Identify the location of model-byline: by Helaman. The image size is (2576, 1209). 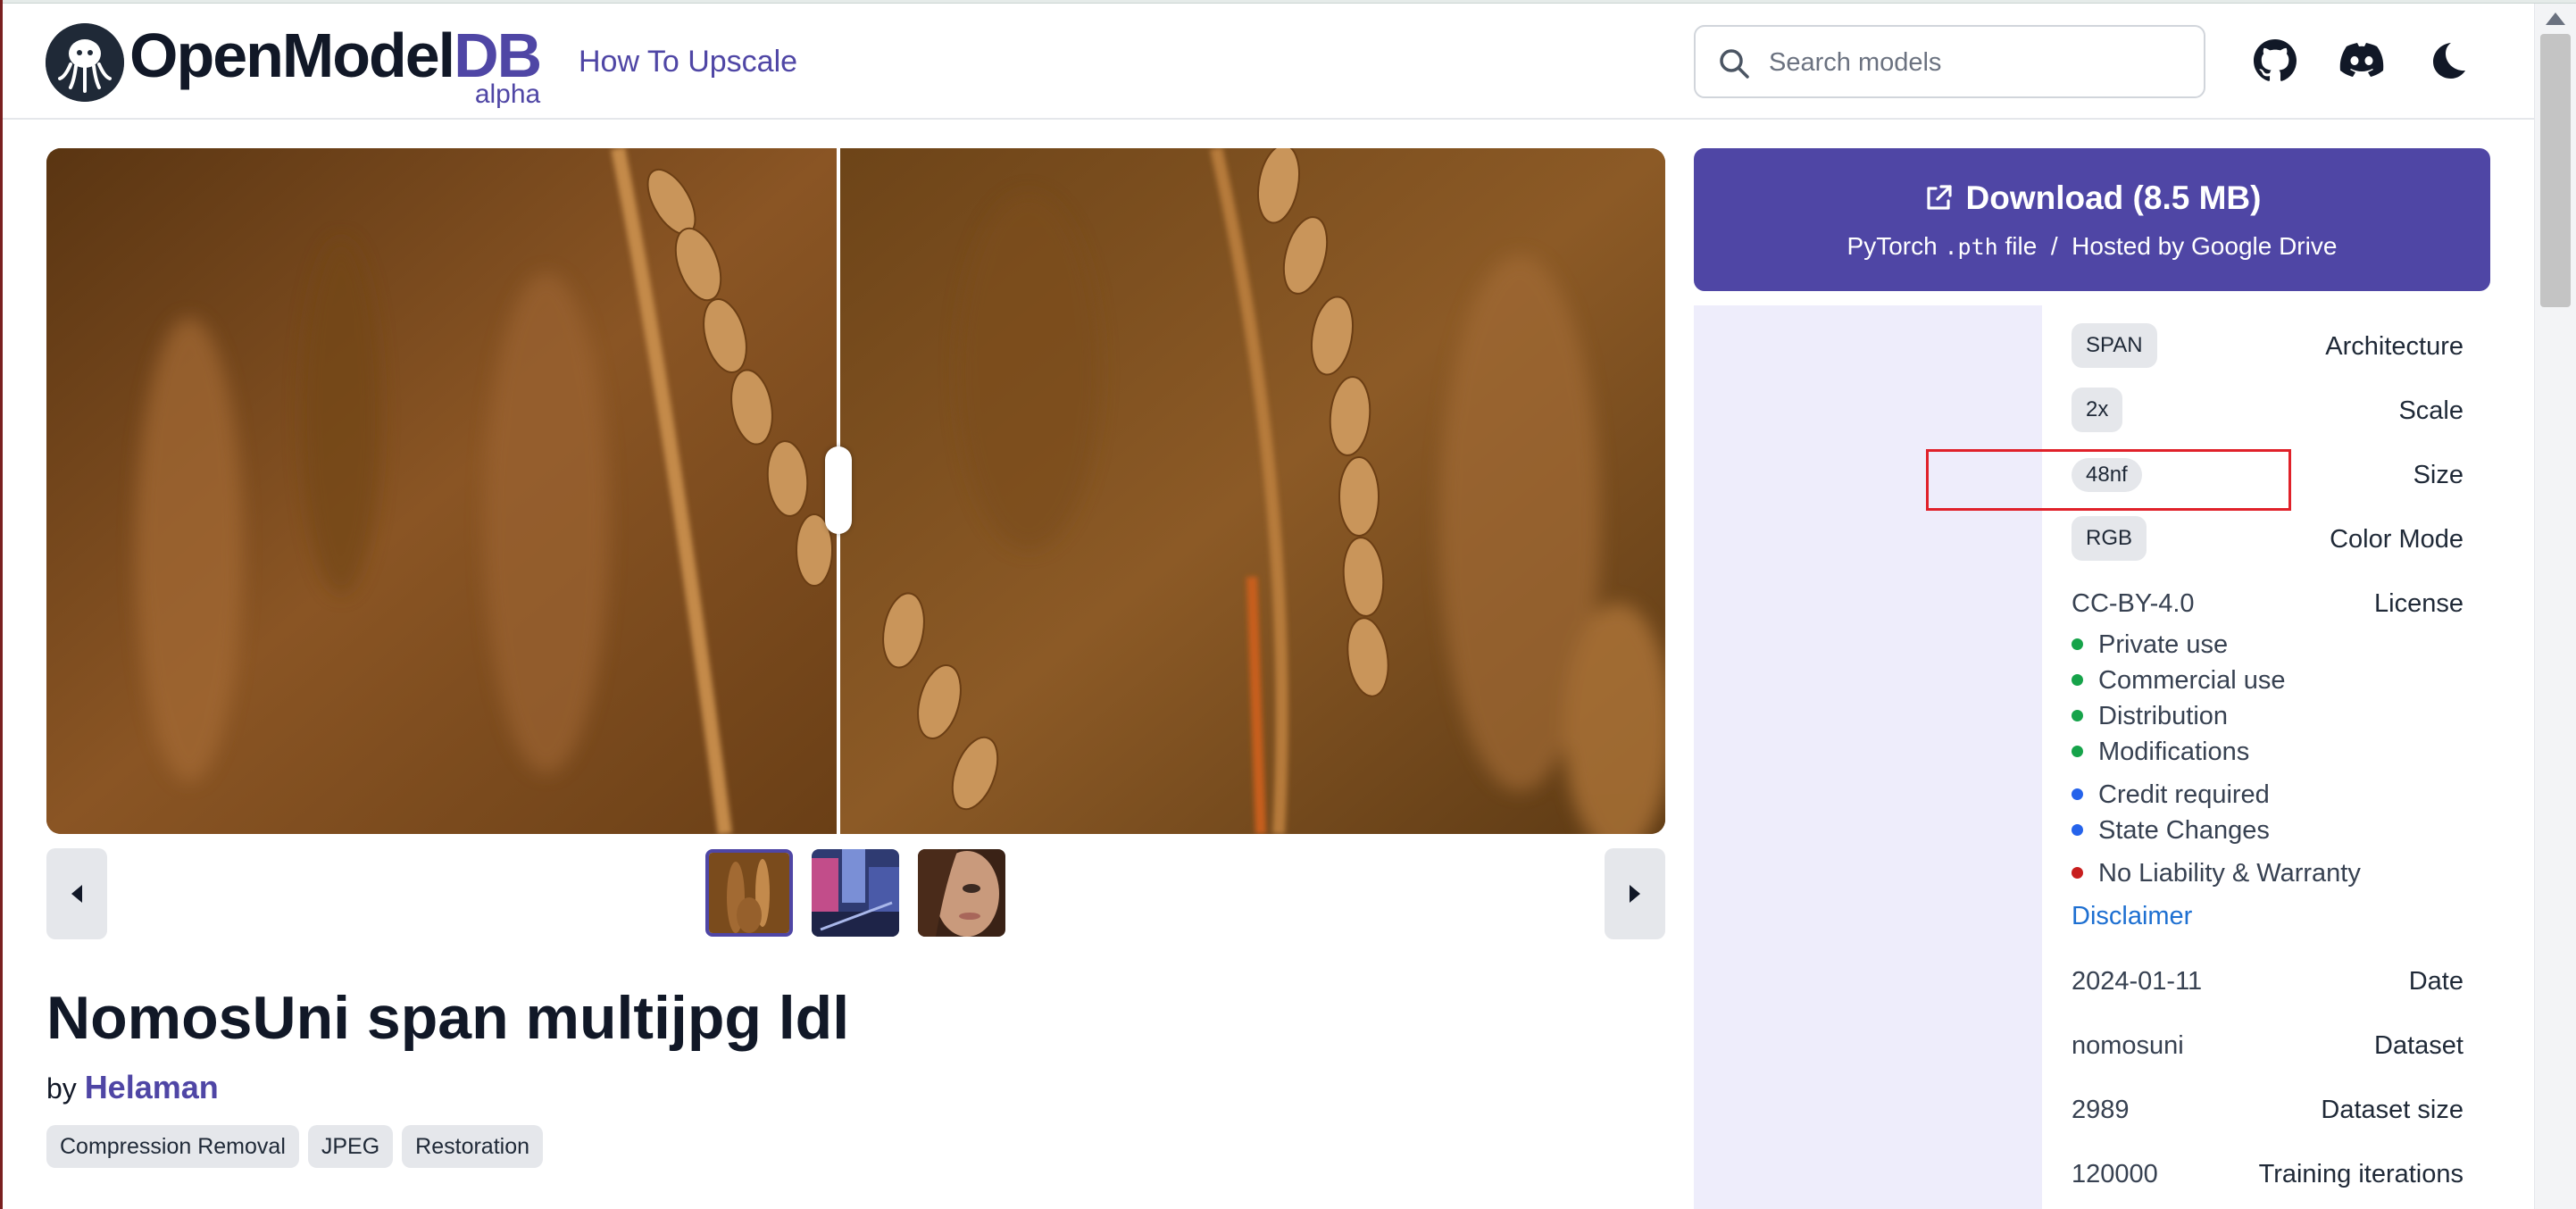
(132, 1088).